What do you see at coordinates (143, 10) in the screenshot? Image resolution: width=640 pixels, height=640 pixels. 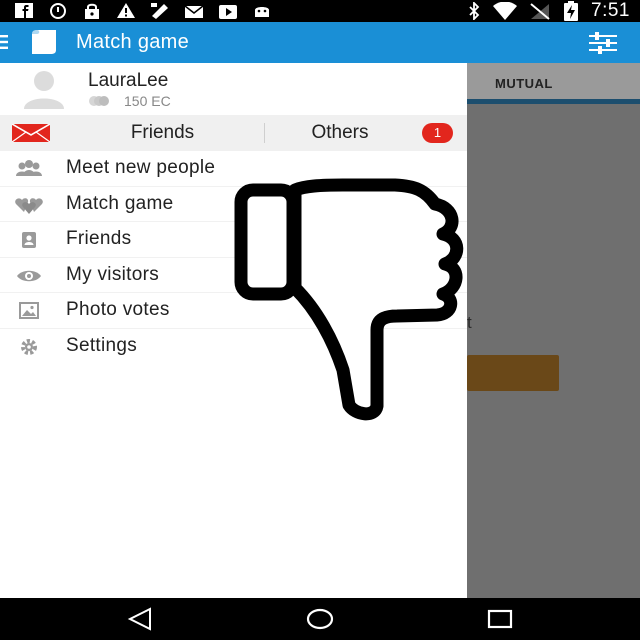 I see `notification-icons` at bounding box center [143, 10].